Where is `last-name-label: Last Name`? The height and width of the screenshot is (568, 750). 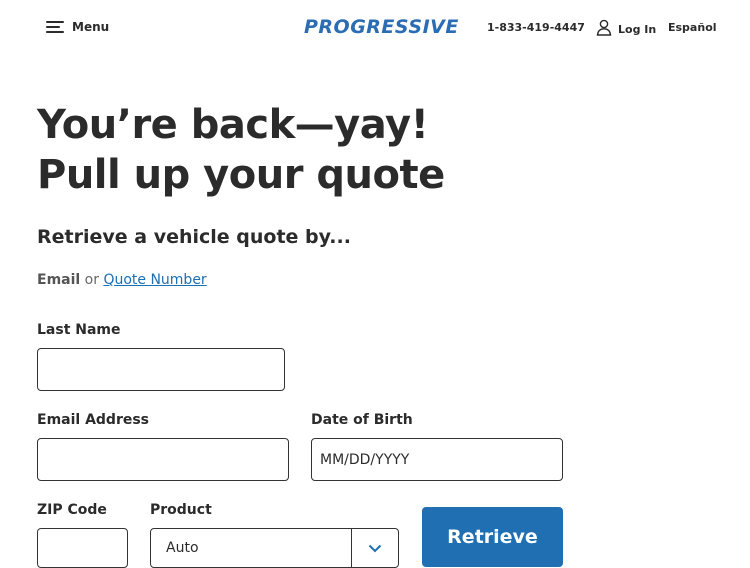
last-name-label: Last Name is located at coordinates (79, 330).